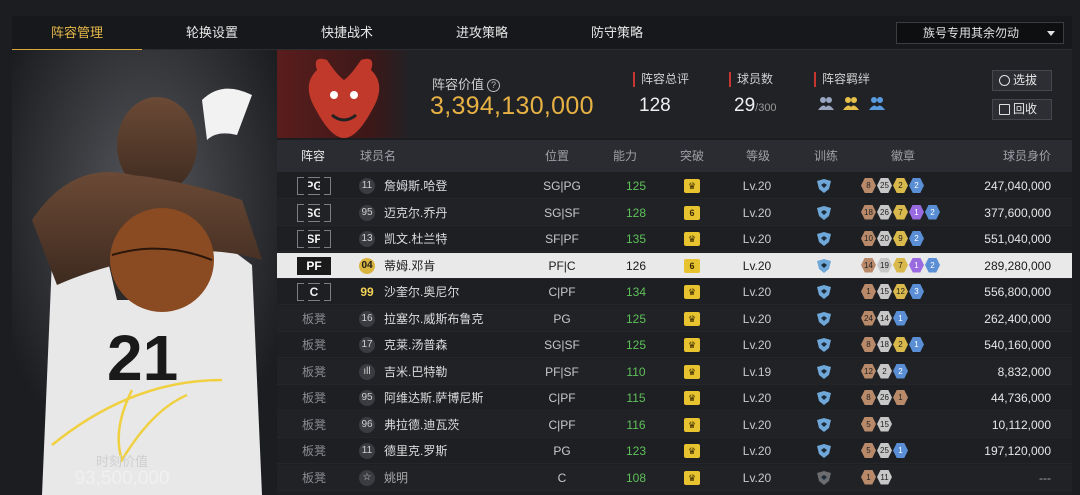 This screenshot has height=495, width=1080. I want to click on badge-icon: 24, so click(868, 318).